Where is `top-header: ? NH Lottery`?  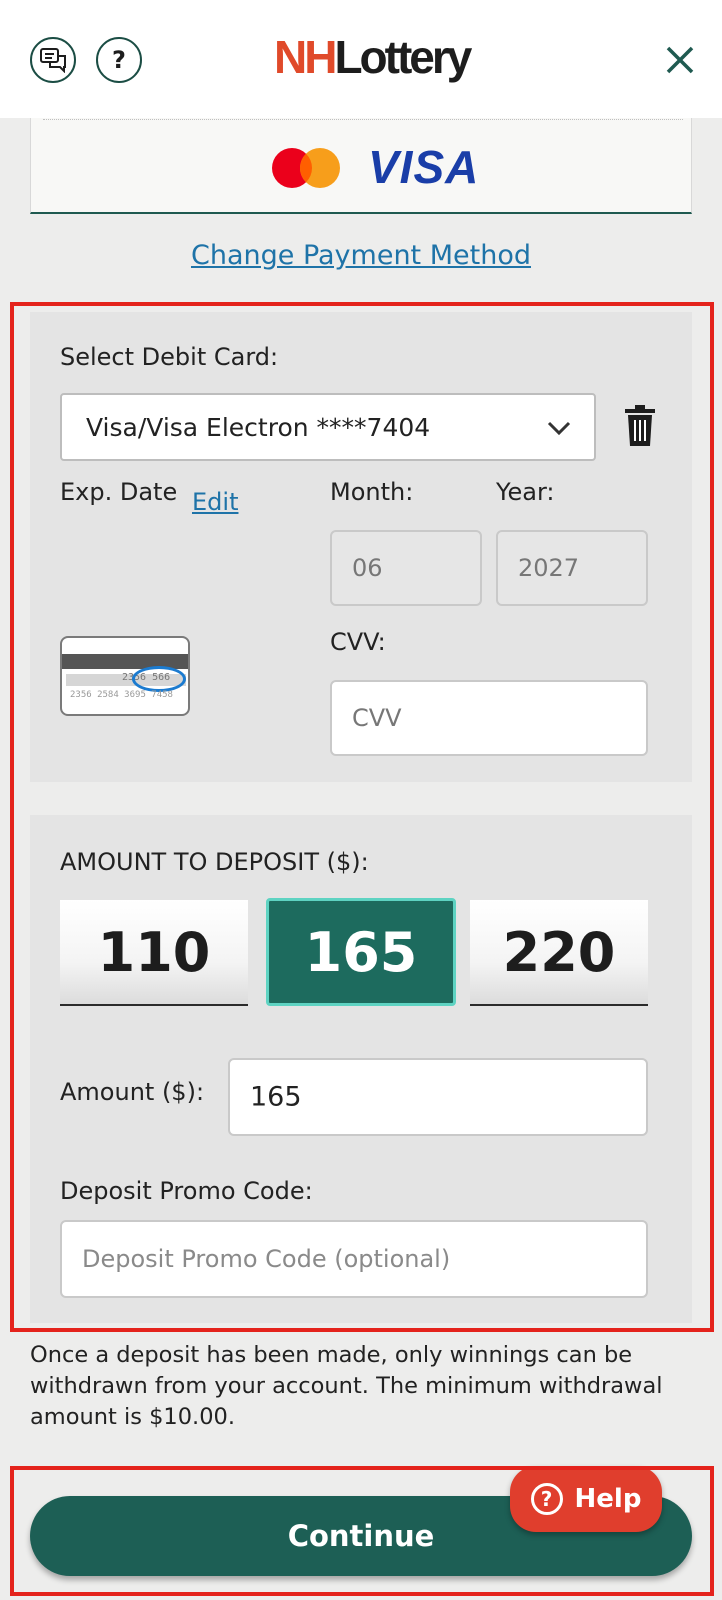
top-header: ? NH Lottery is located at coordinates (361, 59).